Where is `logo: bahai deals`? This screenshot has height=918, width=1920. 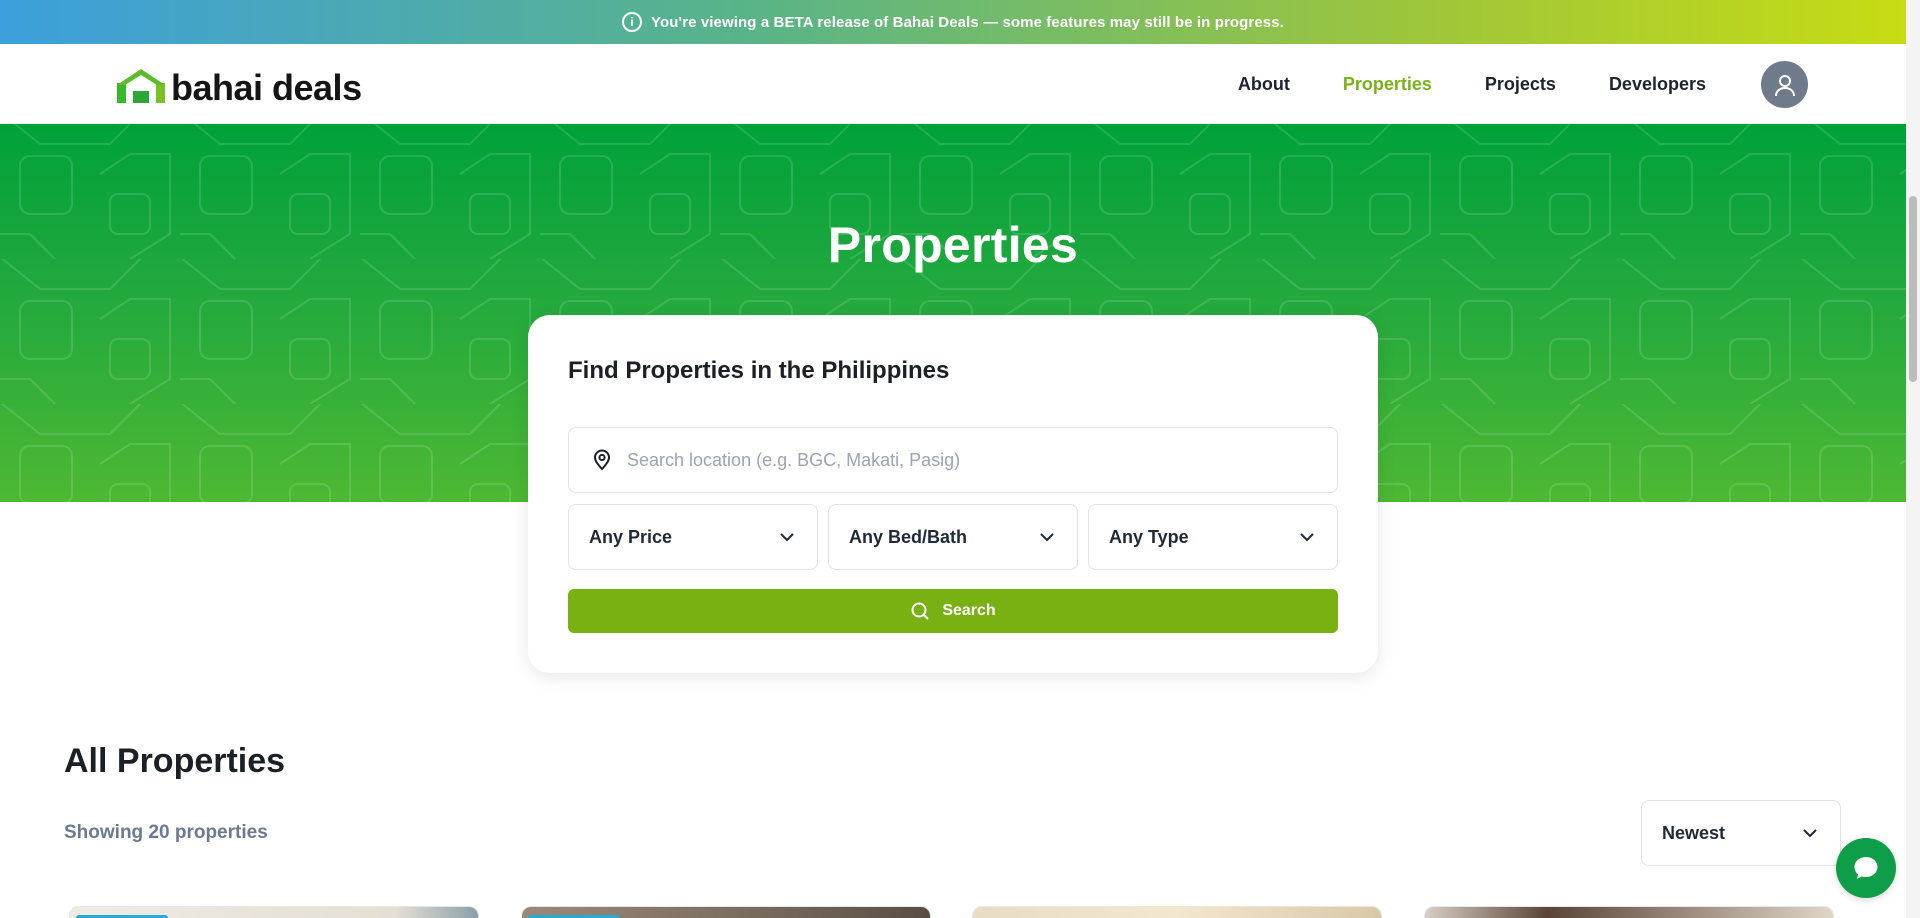
logo: bahai deals is located at coordinates (239, 87).